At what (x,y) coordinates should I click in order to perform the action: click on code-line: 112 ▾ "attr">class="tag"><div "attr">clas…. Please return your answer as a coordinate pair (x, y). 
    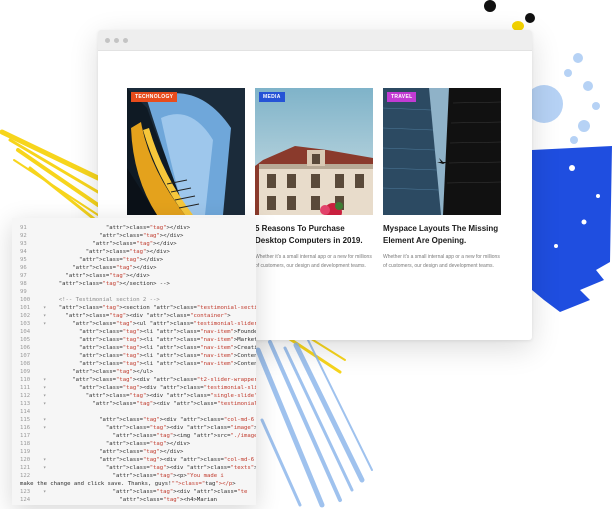
    Looking at the image, I should click on (134, 396).